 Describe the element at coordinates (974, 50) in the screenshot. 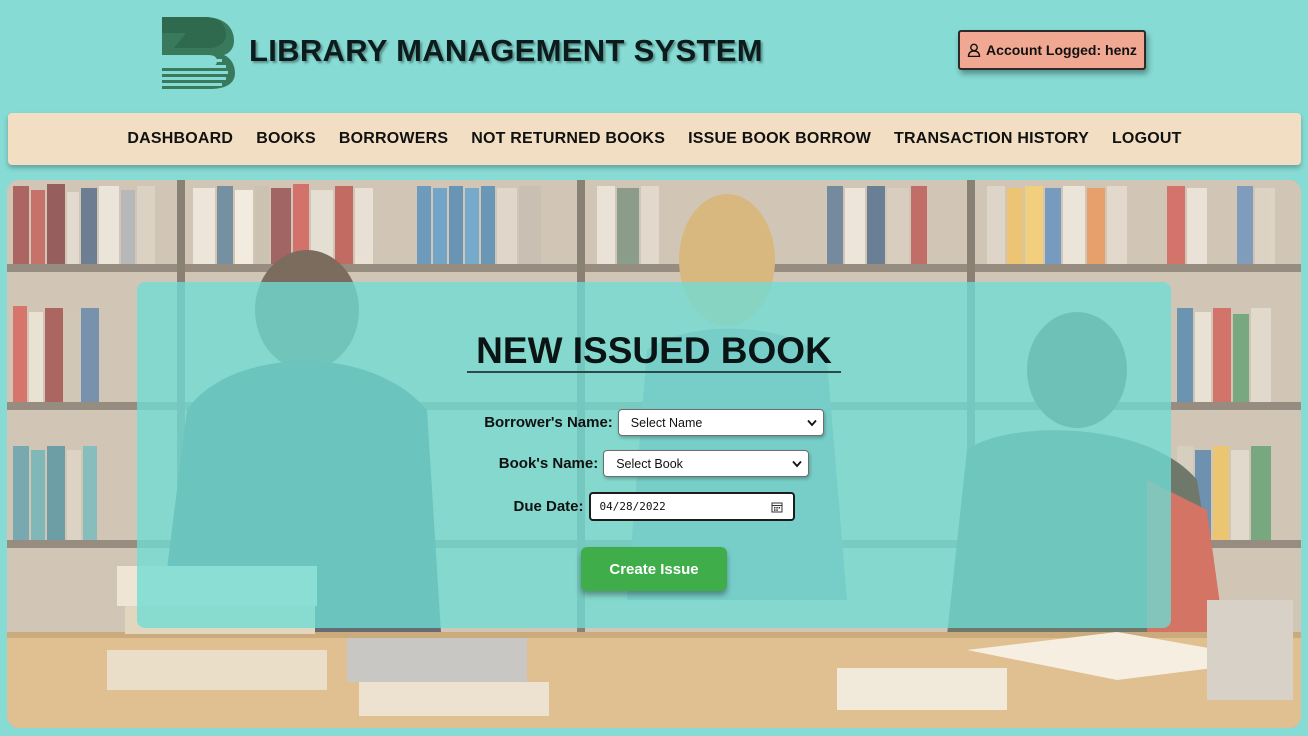

I see `user-icon` at that location.